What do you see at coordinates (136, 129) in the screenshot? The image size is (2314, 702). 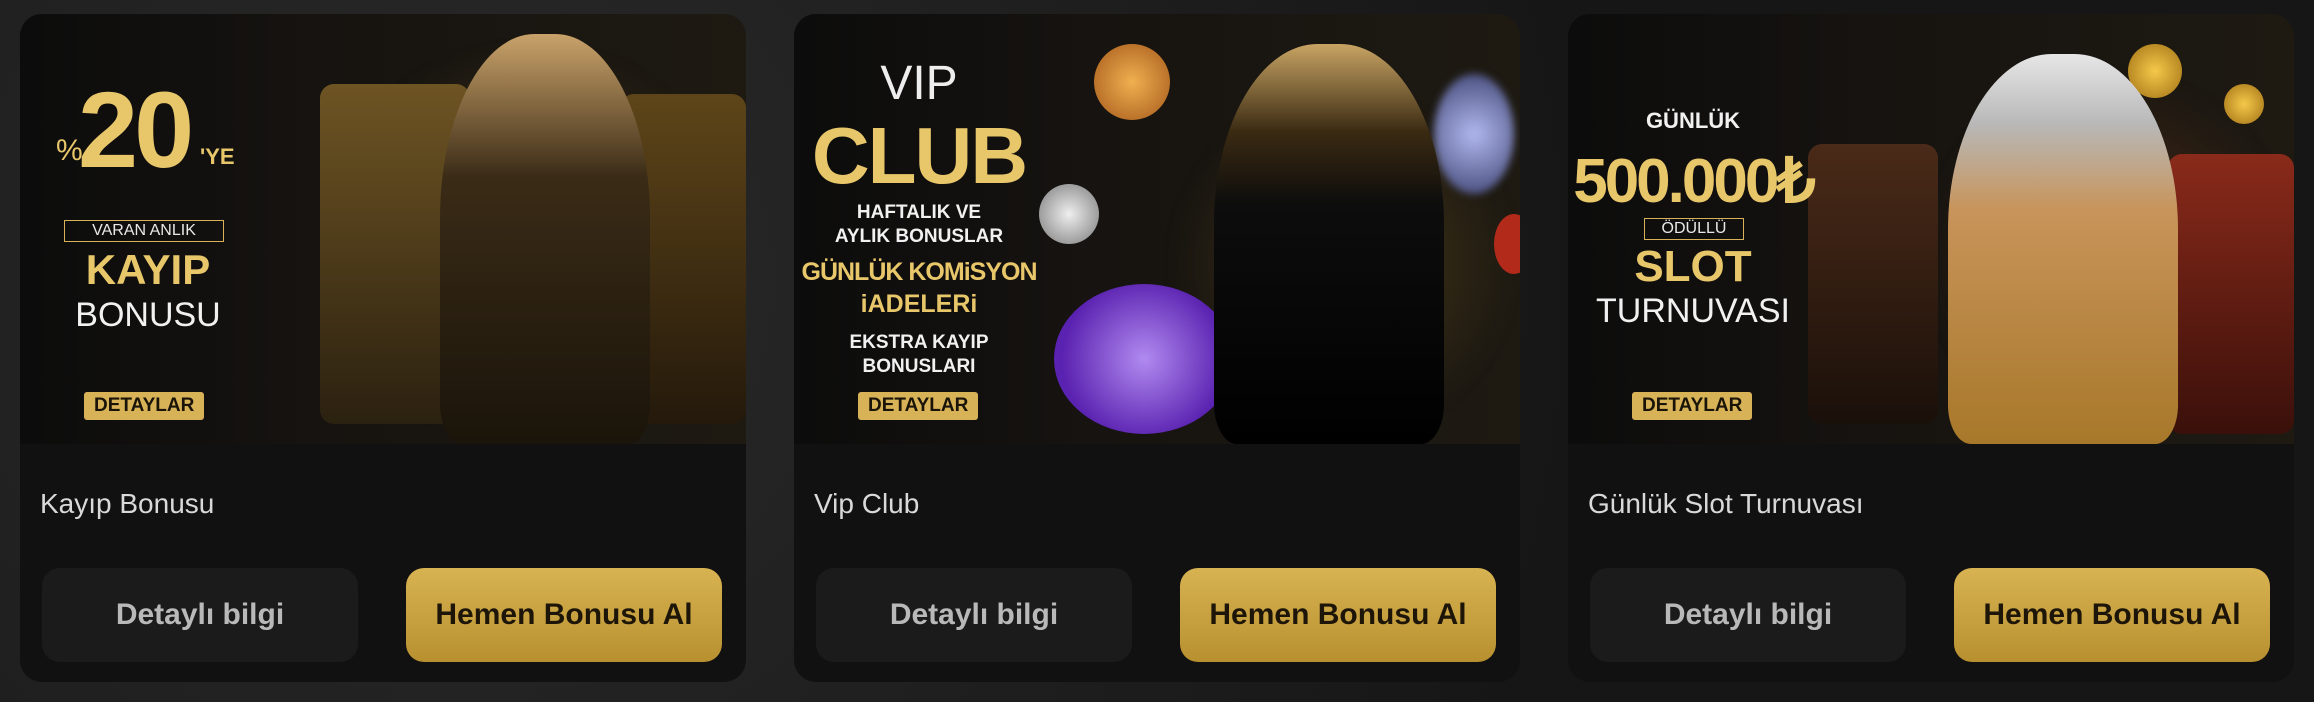 I see `percent-value: 20` at bounding box center [136, 129].